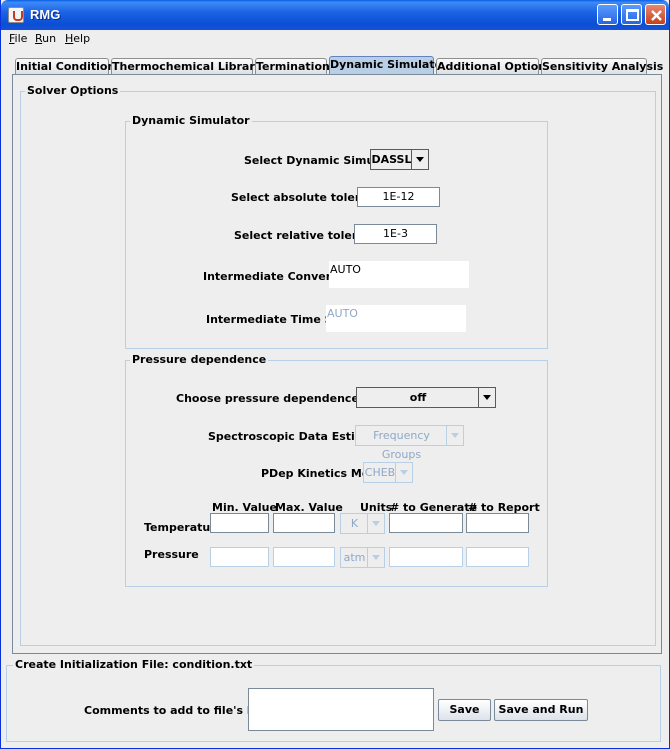 Image resolution: width=670 pixels, height=749 pixels. I want to click on spectroscopic-value: Frequency Groups, so click(401, 445).